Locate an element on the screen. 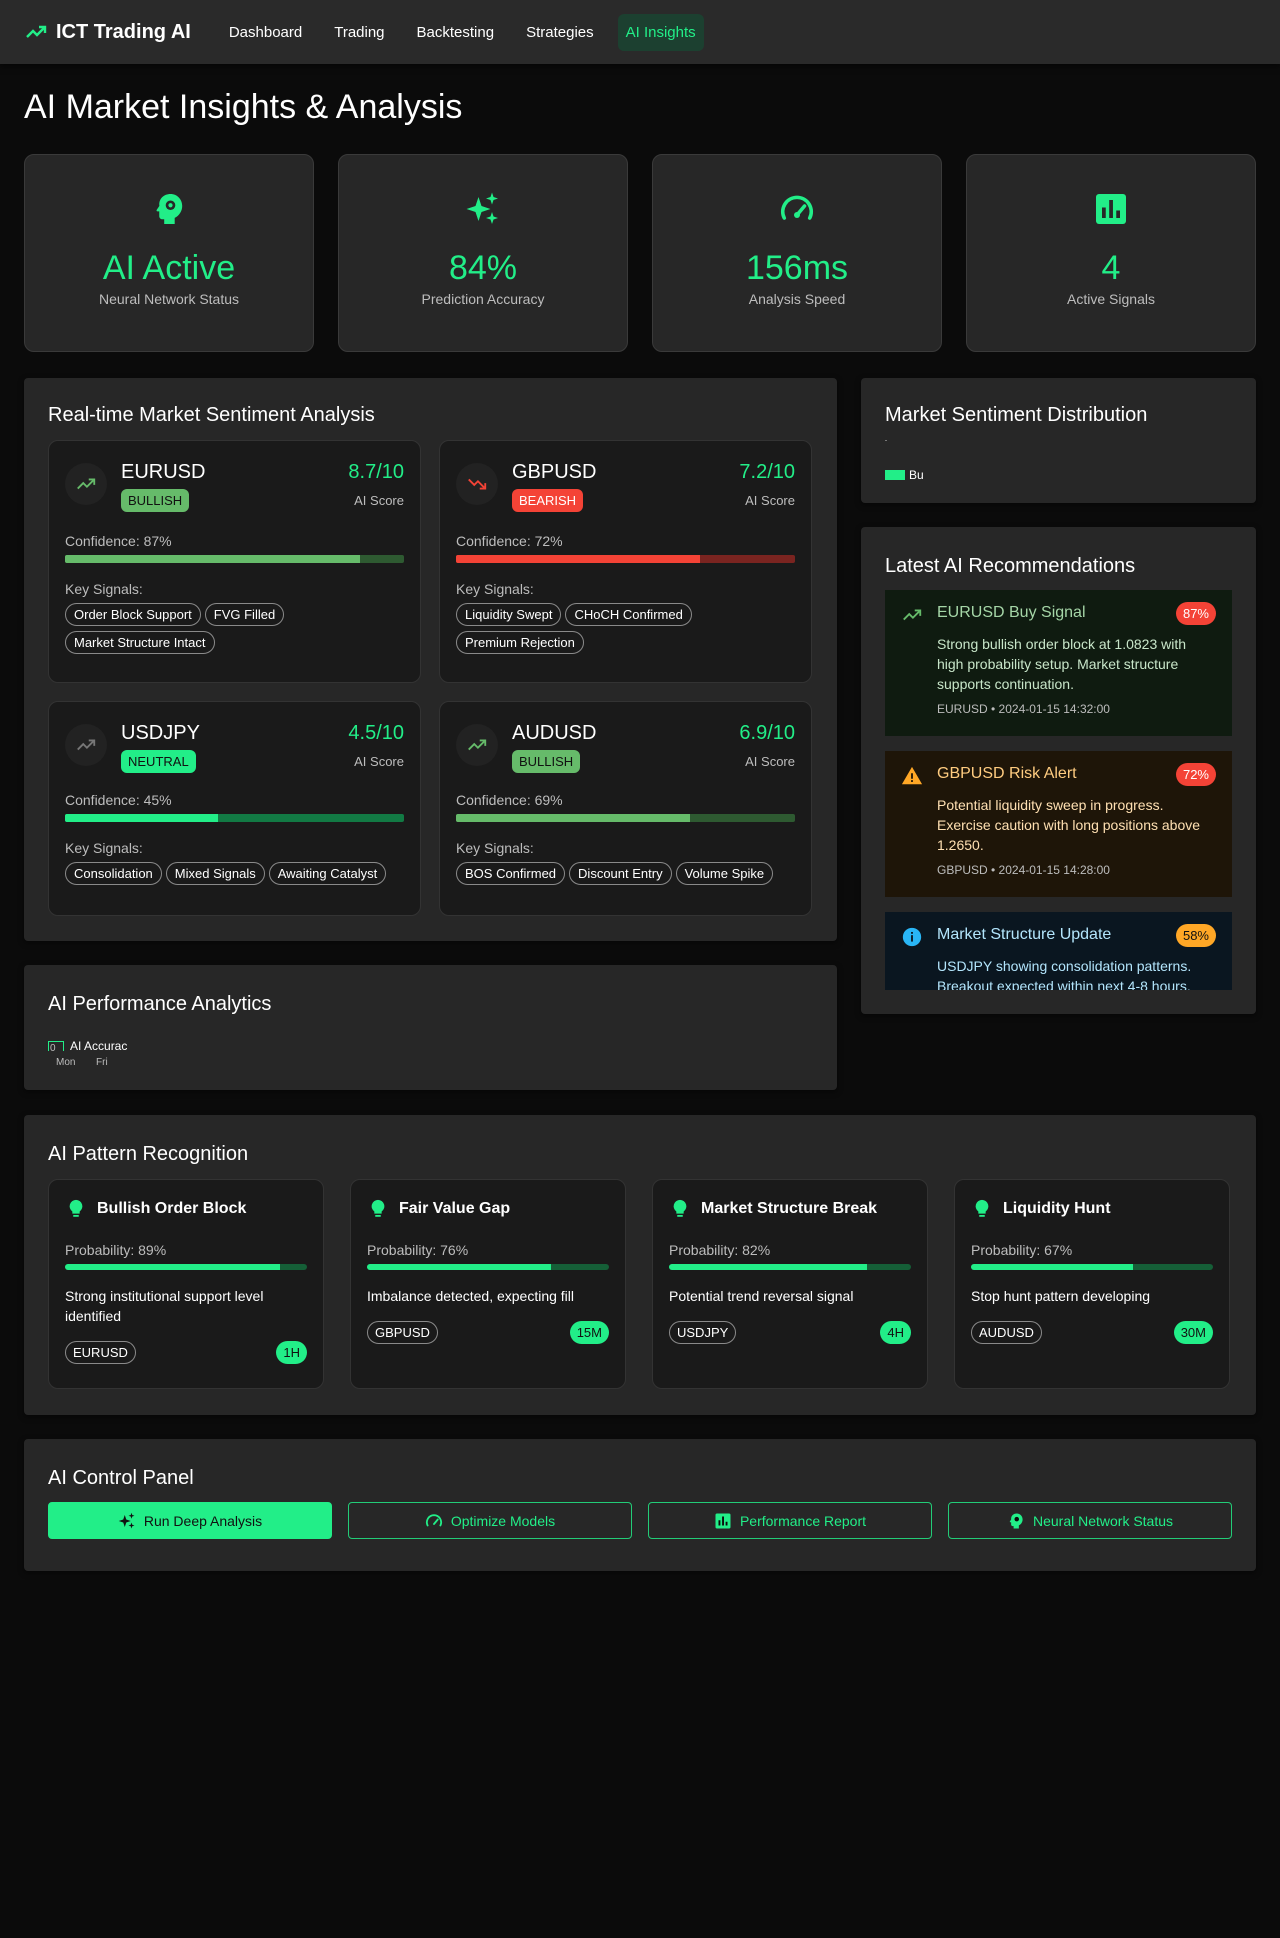 This screenshot has height=1938, width=1280. button-label: Run Deep Analysis is located at coordinates (203, 1520).